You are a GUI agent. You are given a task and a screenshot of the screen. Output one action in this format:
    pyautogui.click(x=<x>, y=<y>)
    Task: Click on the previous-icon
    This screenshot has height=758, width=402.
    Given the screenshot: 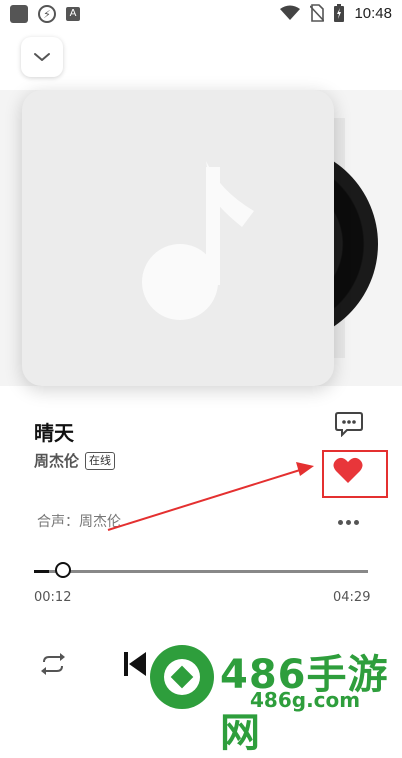 What is the action you would take?
    pyautogui.click(x=135, y=664)
    